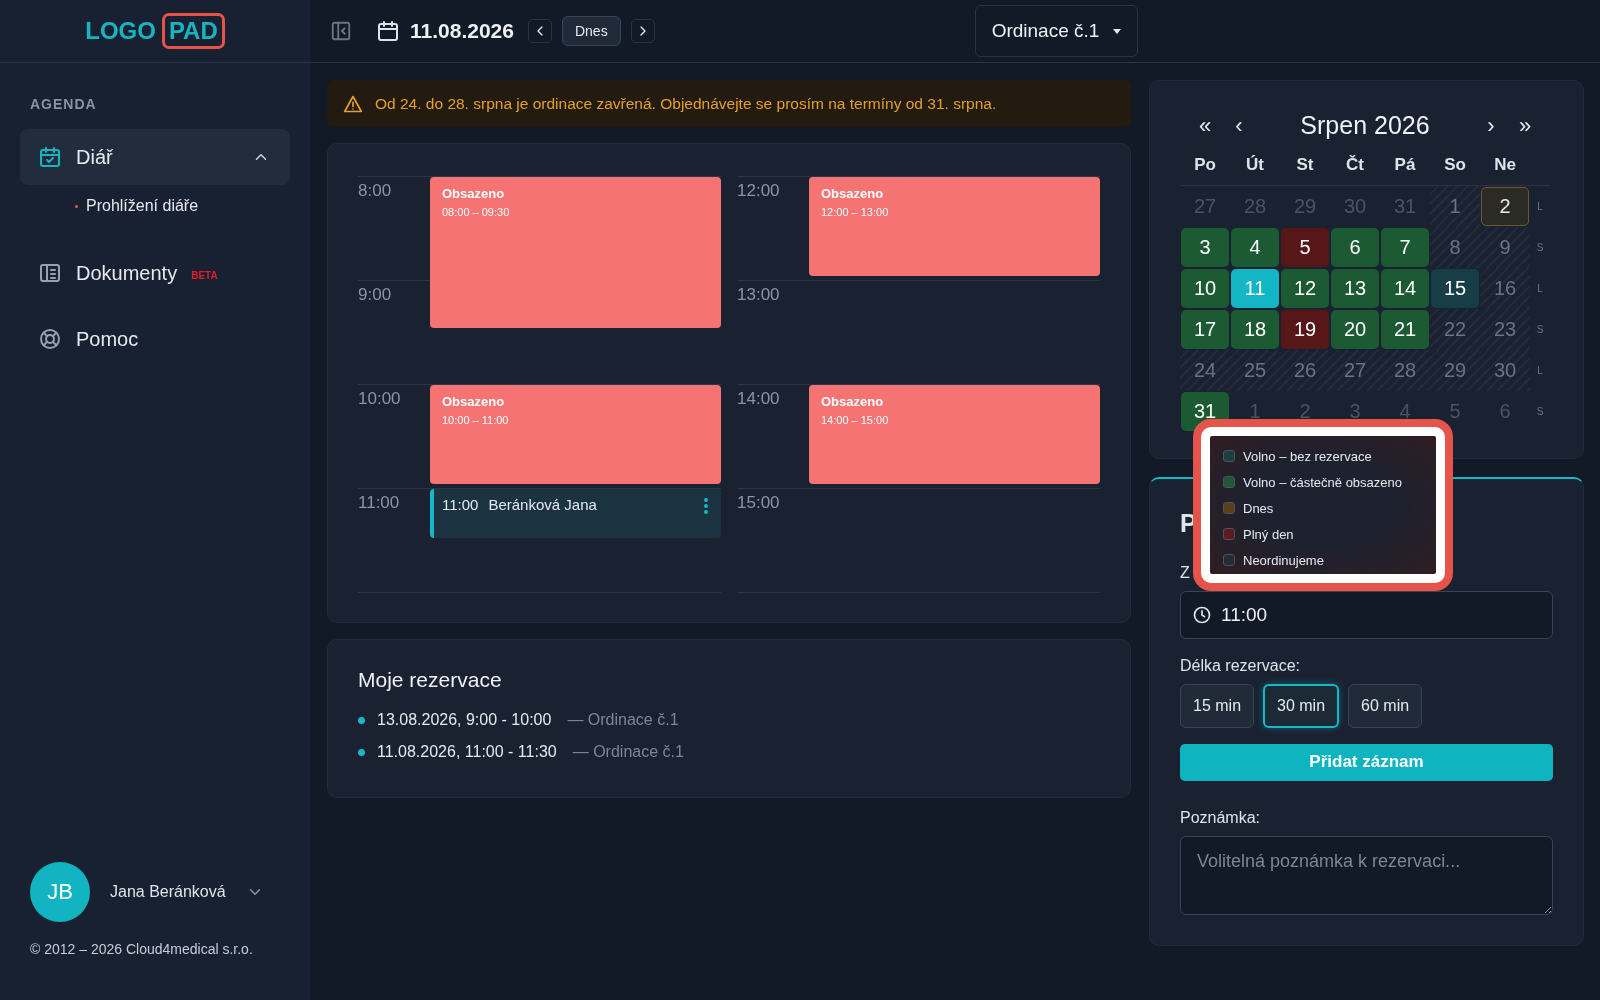 The width and height of the screenshot is (1600, 1000). Describe the element at coordinates (193, 31) in the screenshot. I see `logo-text: PAD` at that location.